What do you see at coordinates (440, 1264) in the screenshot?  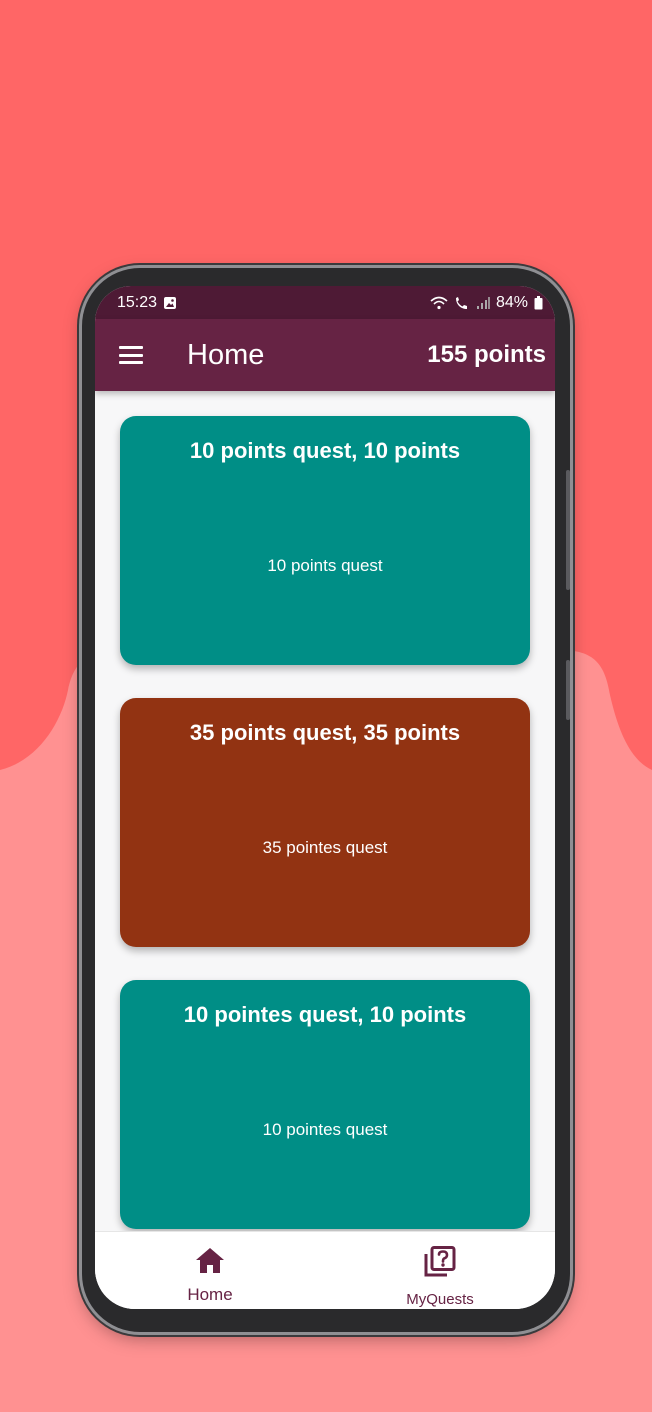 I see `quests-icon` at bounding box center [440, 1264].